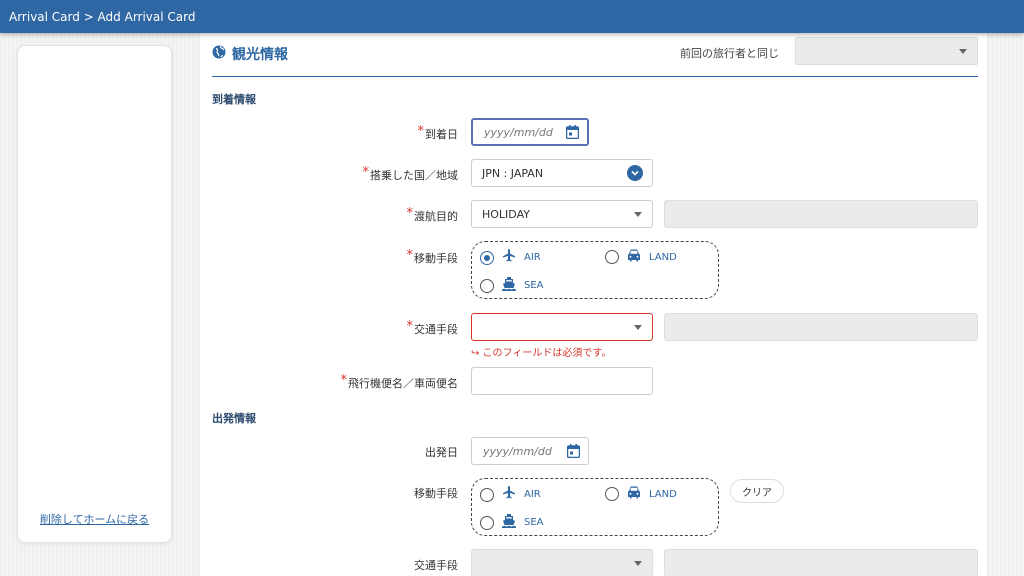 The height and width of the screenshot is (576, 1024). Describe the element at coordinates (94, 519) in the screenshot. I see `delete-and-return-home-link: 削除してホームに戻る` at that location.